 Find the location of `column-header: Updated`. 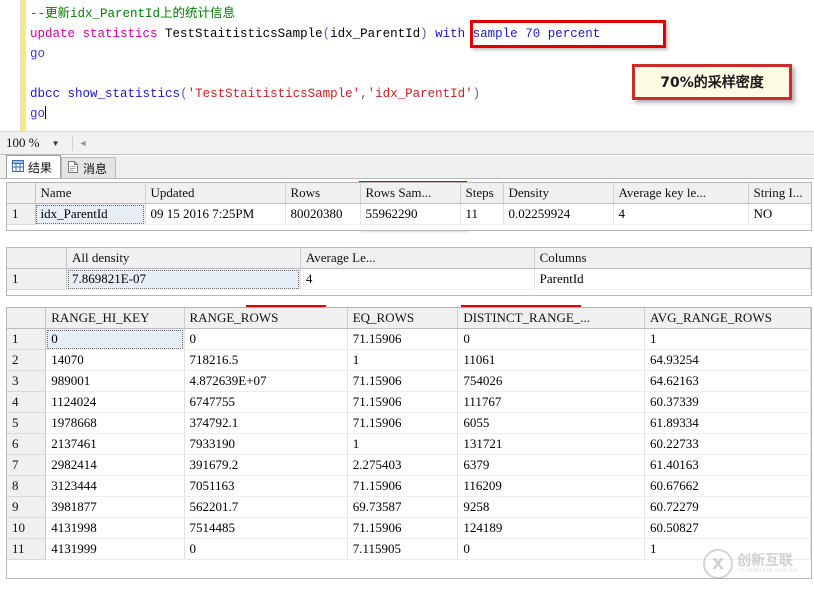

column-header: Updated is located at coordinates (215, 193).